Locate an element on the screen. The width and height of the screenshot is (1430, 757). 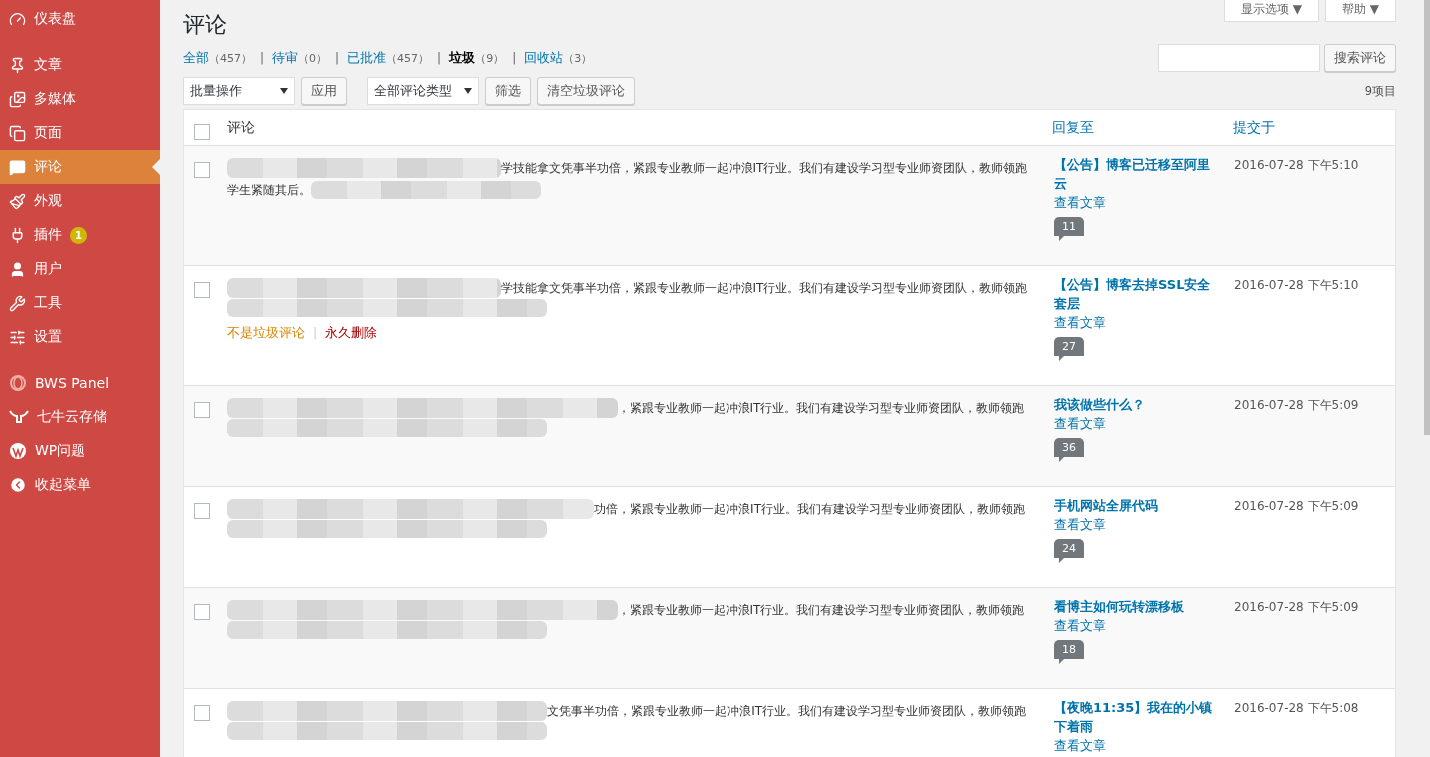
apply-button: 应用 is located at coordinates (324, 91).